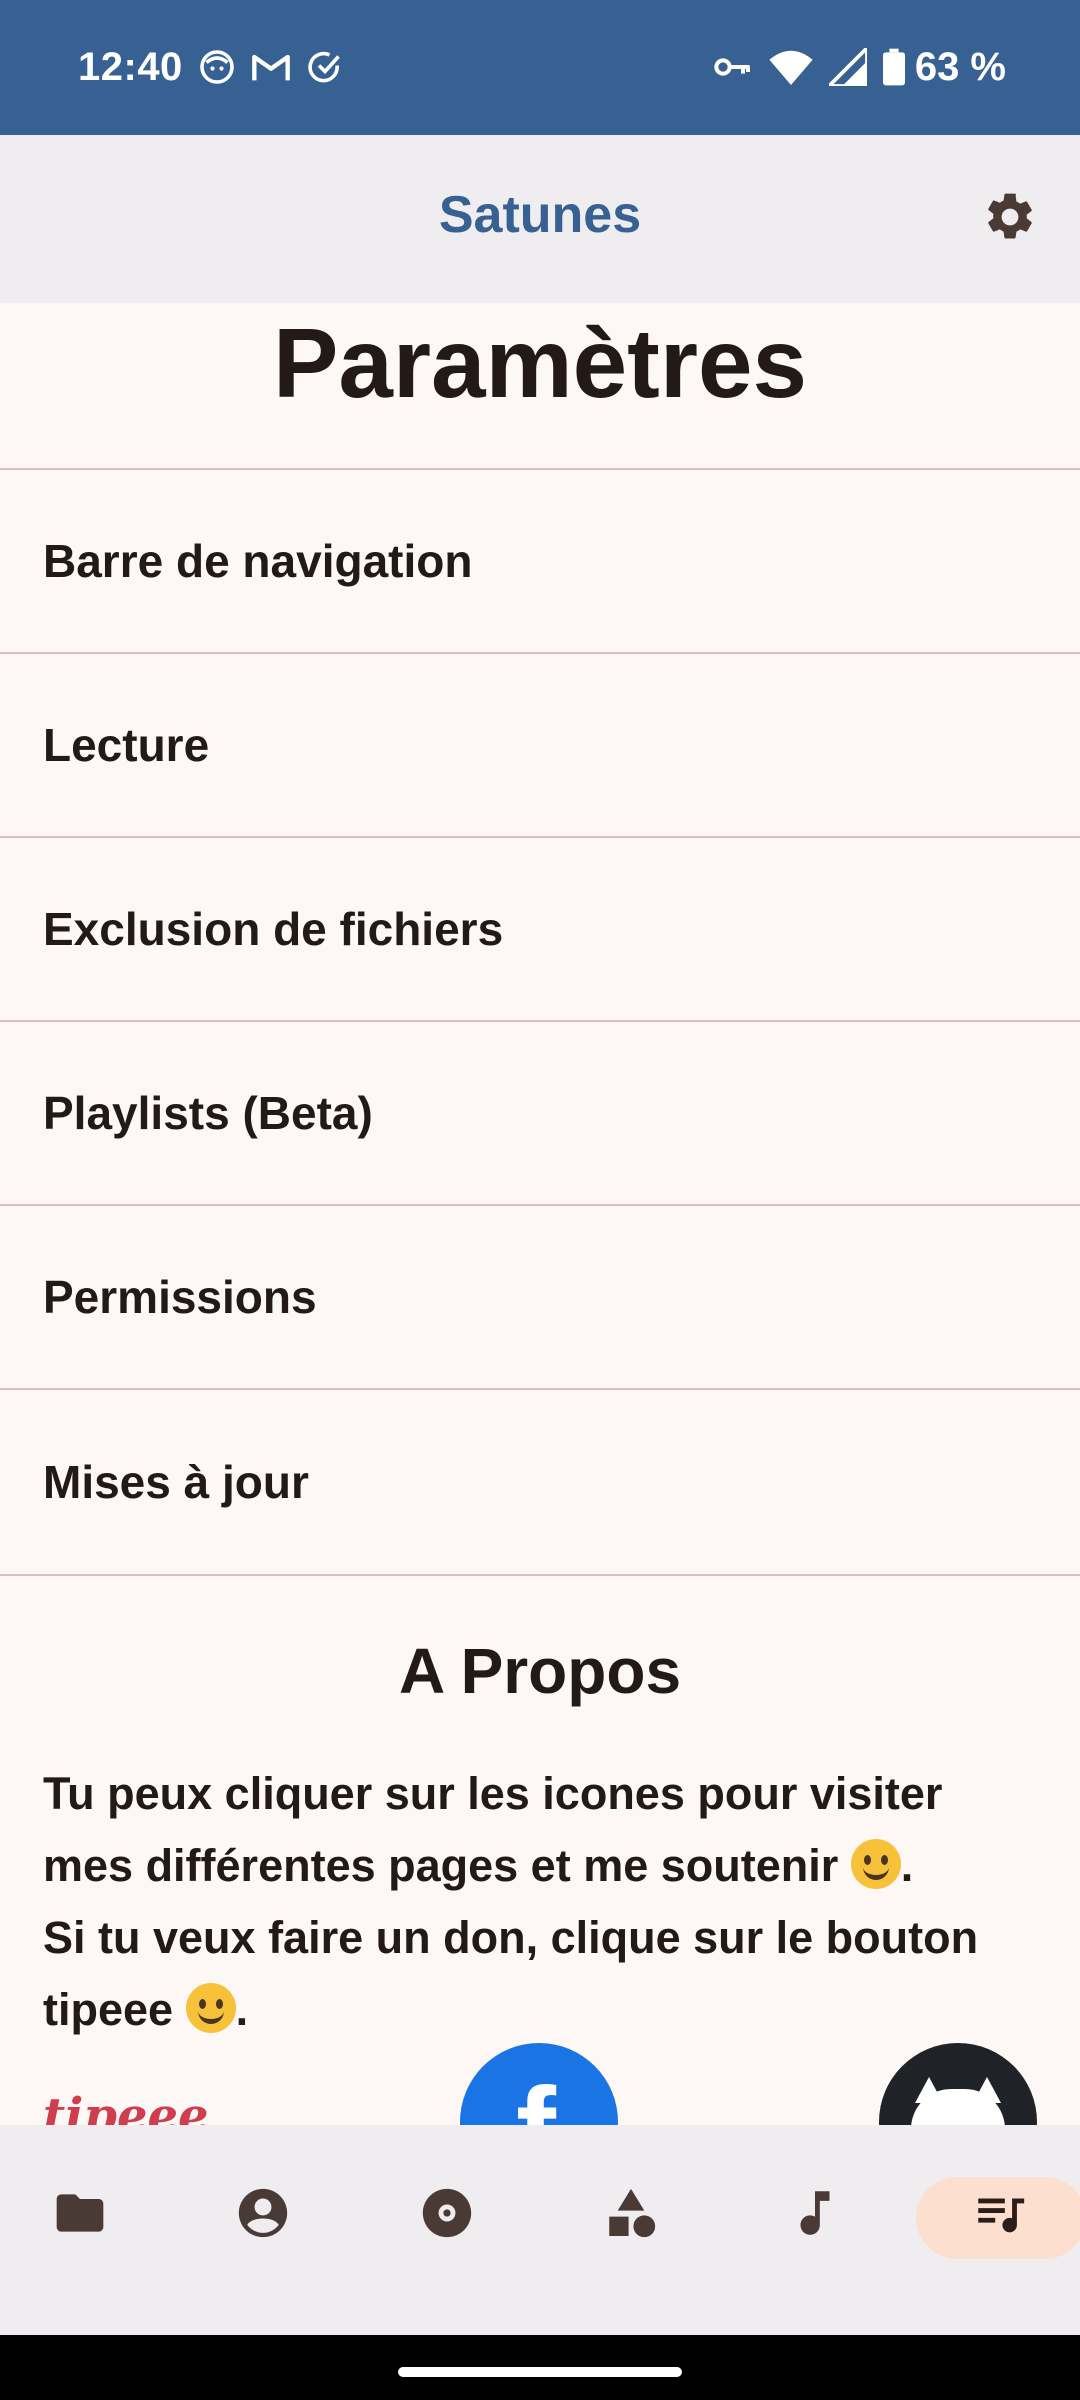 The image size is (1080, 2400). I want to click on nav-item-artists, so click(263, 2215).